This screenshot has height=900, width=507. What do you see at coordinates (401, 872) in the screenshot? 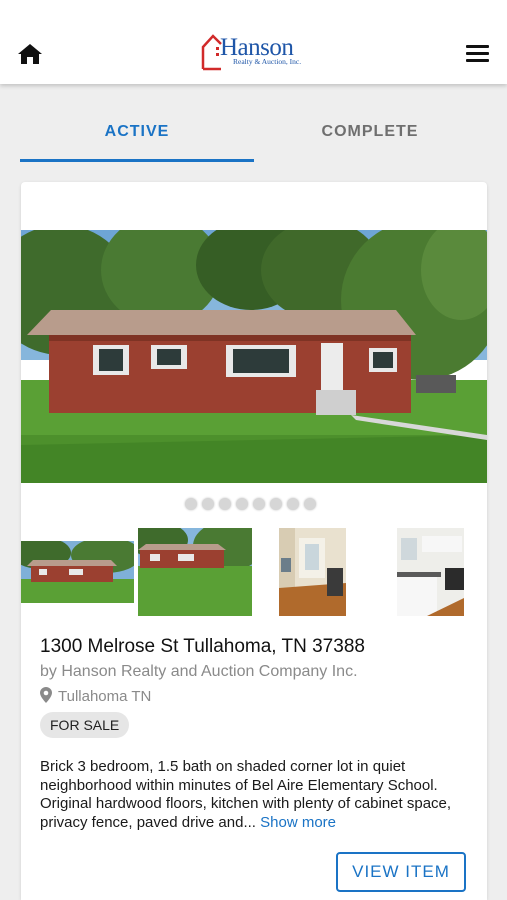
I see `view-item-button: VIEW ITEM` at bounding box center [401, 872].